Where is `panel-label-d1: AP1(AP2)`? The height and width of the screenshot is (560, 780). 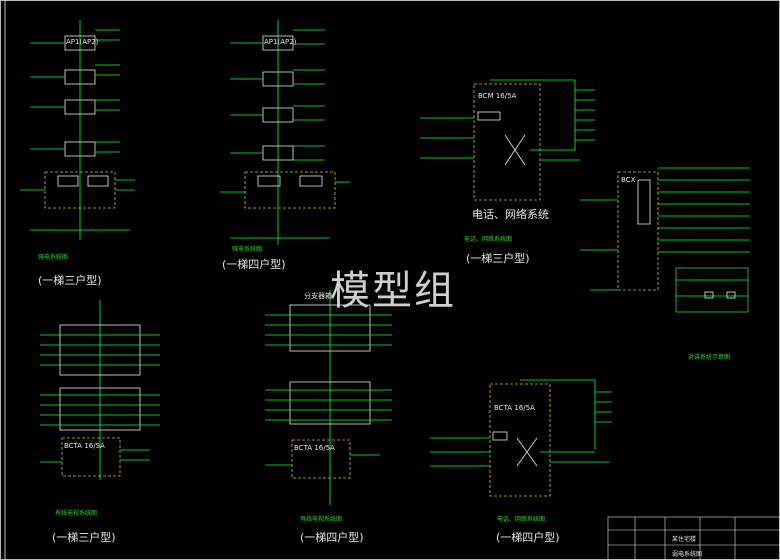 panel-label-d1: AP1(AP2) is located at coordinates (82, 42).